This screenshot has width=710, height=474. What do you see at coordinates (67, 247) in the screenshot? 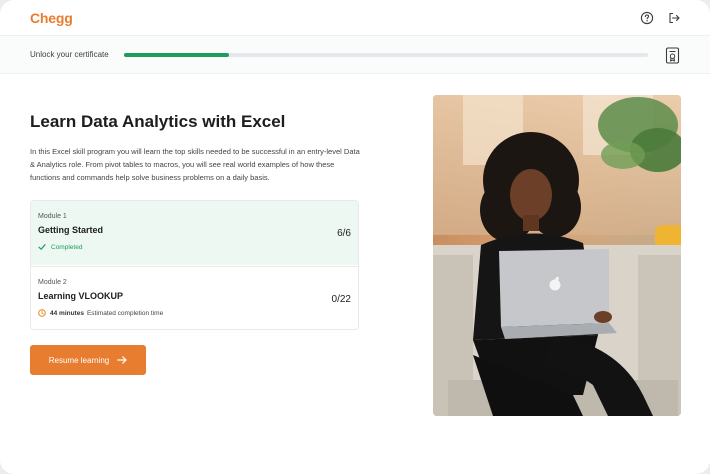
I see `module-status-label: Completed` at bounding box center [67, 247].